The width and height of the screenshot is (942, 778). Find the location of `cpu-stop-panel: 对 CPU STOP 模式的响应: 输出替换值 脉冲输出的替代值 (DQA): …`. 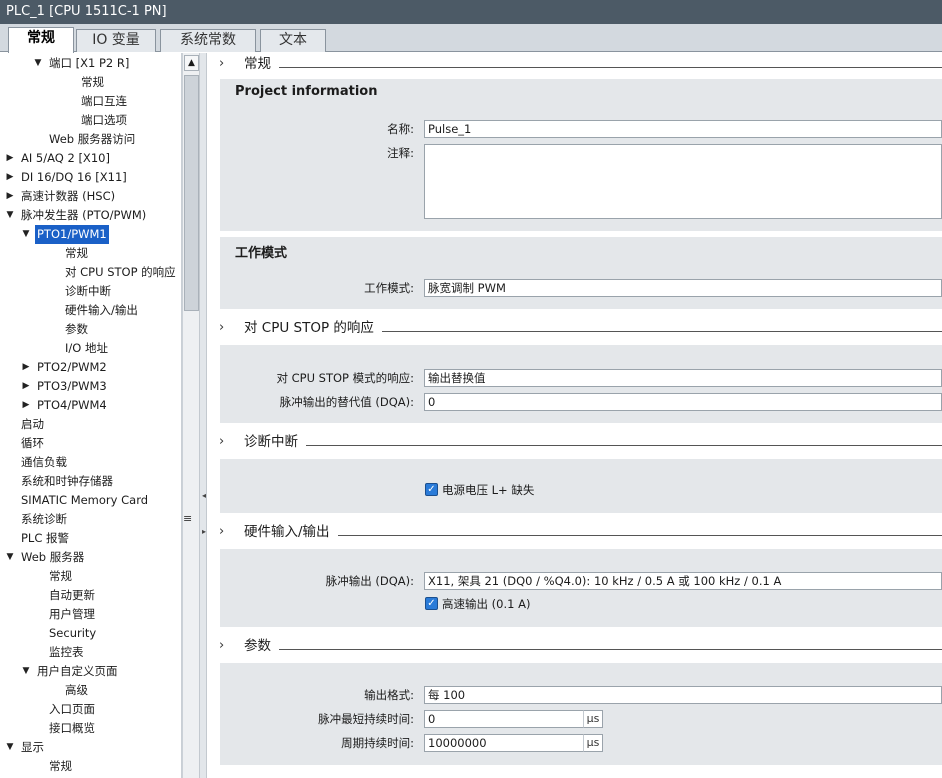

cpu-stop-panel: 对 CPU STOP 模式的响应: 输出替换值 脉冲输出的替代值 (DQA): … is located at coordinates (581, 384).